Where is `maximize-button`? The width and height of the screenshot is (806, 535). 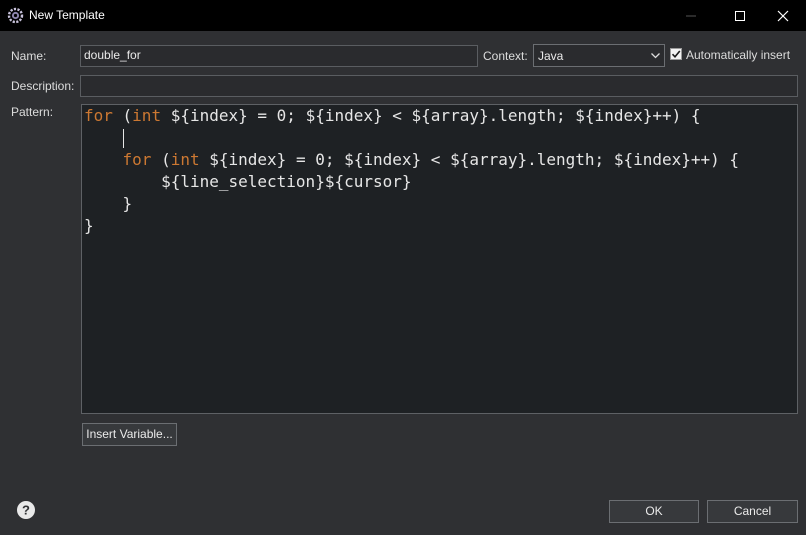 maximize-button is located at coordinates (740, 15).